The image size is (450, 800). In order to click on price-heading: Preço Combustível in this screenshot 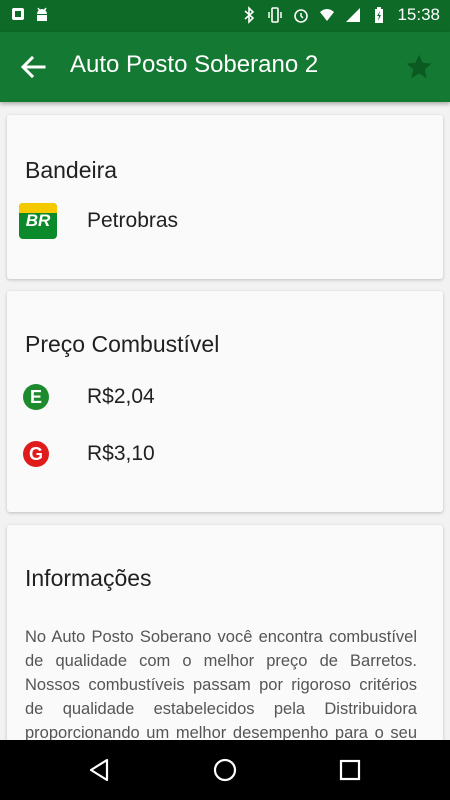, I will do `click(122, 344)`.